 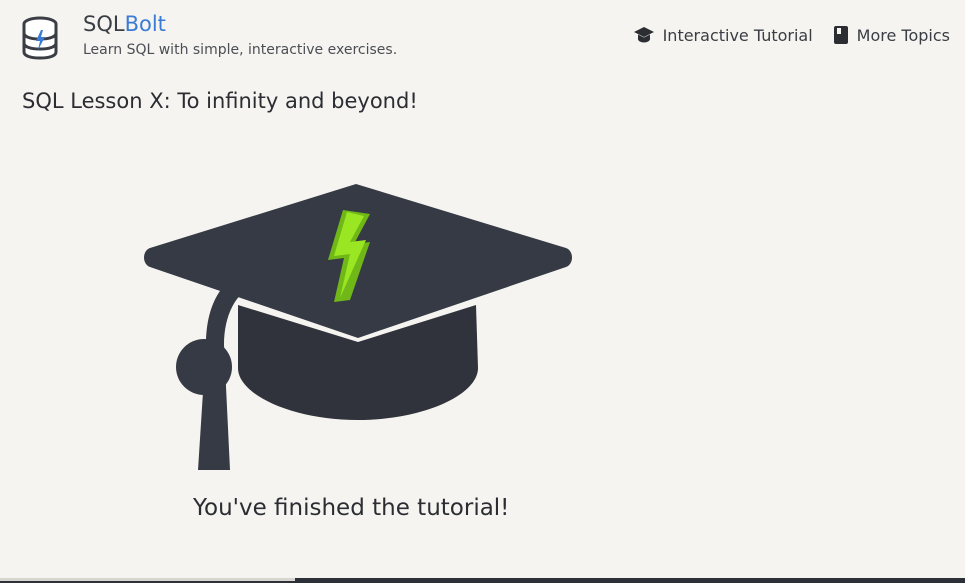 I want to click on top-nav: Interactive Tutorial More Topics, so click(x=791, y=35).